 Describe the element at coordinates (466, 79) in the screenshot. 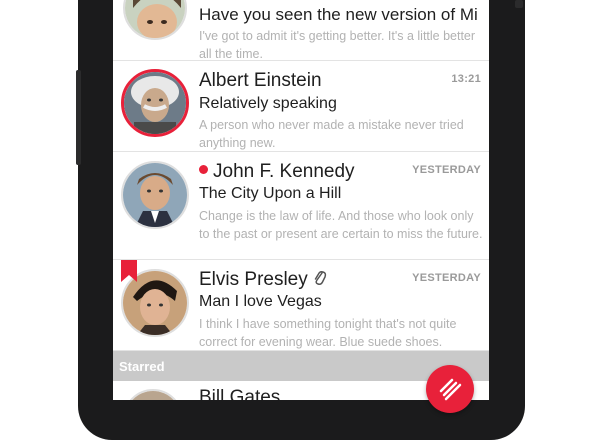

I see `message-time: 13:21` at that location.